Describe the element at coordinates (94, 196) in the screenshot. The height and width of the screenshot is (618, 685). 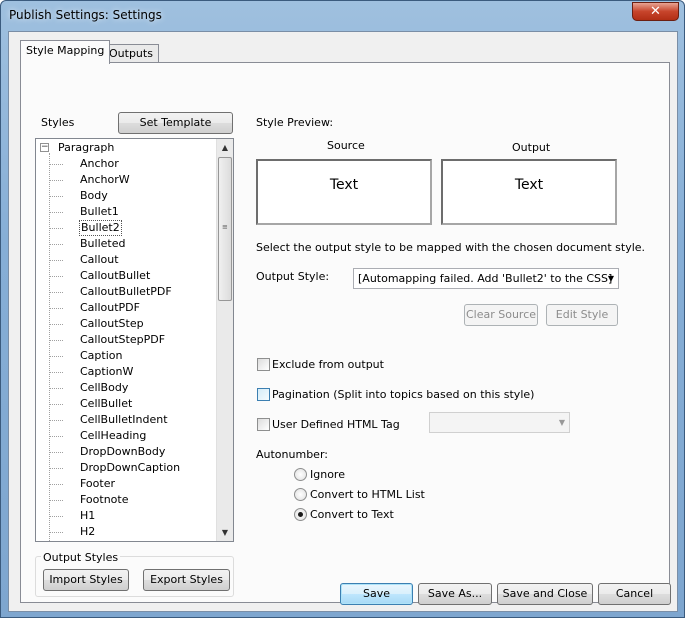
I see `tree-item-body: Body` at that location.